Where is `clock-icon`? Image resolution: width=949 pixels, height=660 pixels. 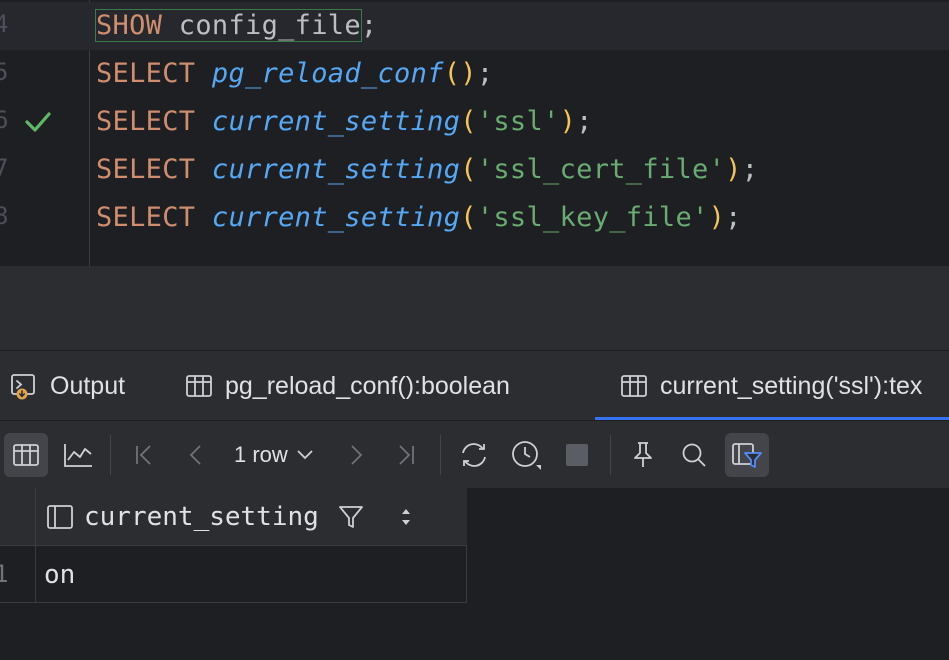 clock-icon is located at coordinates (526, 455).